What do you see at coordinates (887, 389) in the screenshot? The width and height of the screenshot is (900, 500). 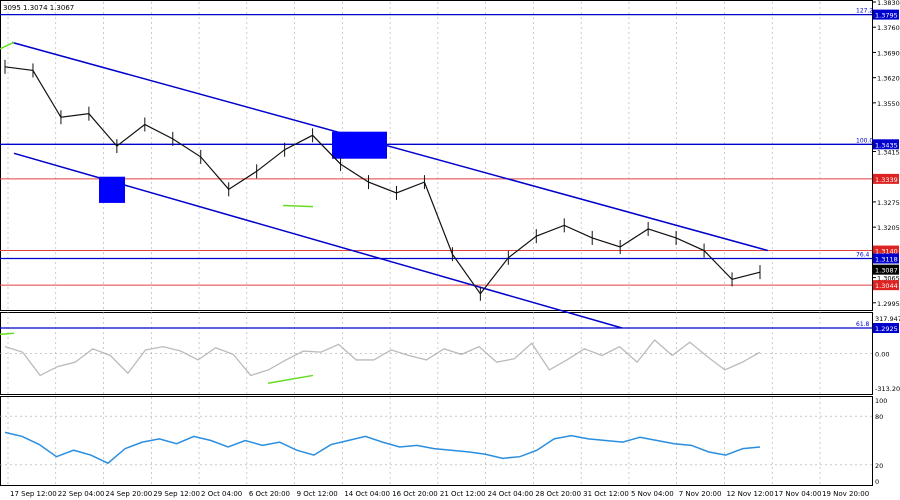 I see `cci-tick-label: -313.2094` at bounding box center [887, 389].